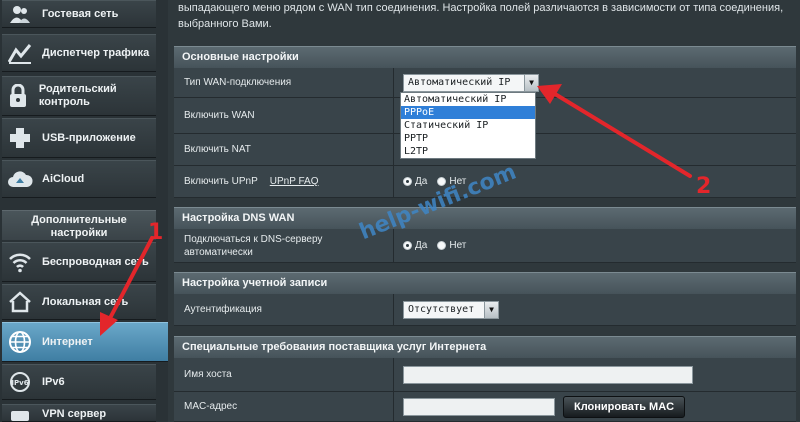 Image resolution: width=800 pixels, height=422 pixels. What do you see at coordinates (624, 406) in the screenshot?
I see `clone-mac-button: Клонировать MAC` at bounding box center [624, 406].